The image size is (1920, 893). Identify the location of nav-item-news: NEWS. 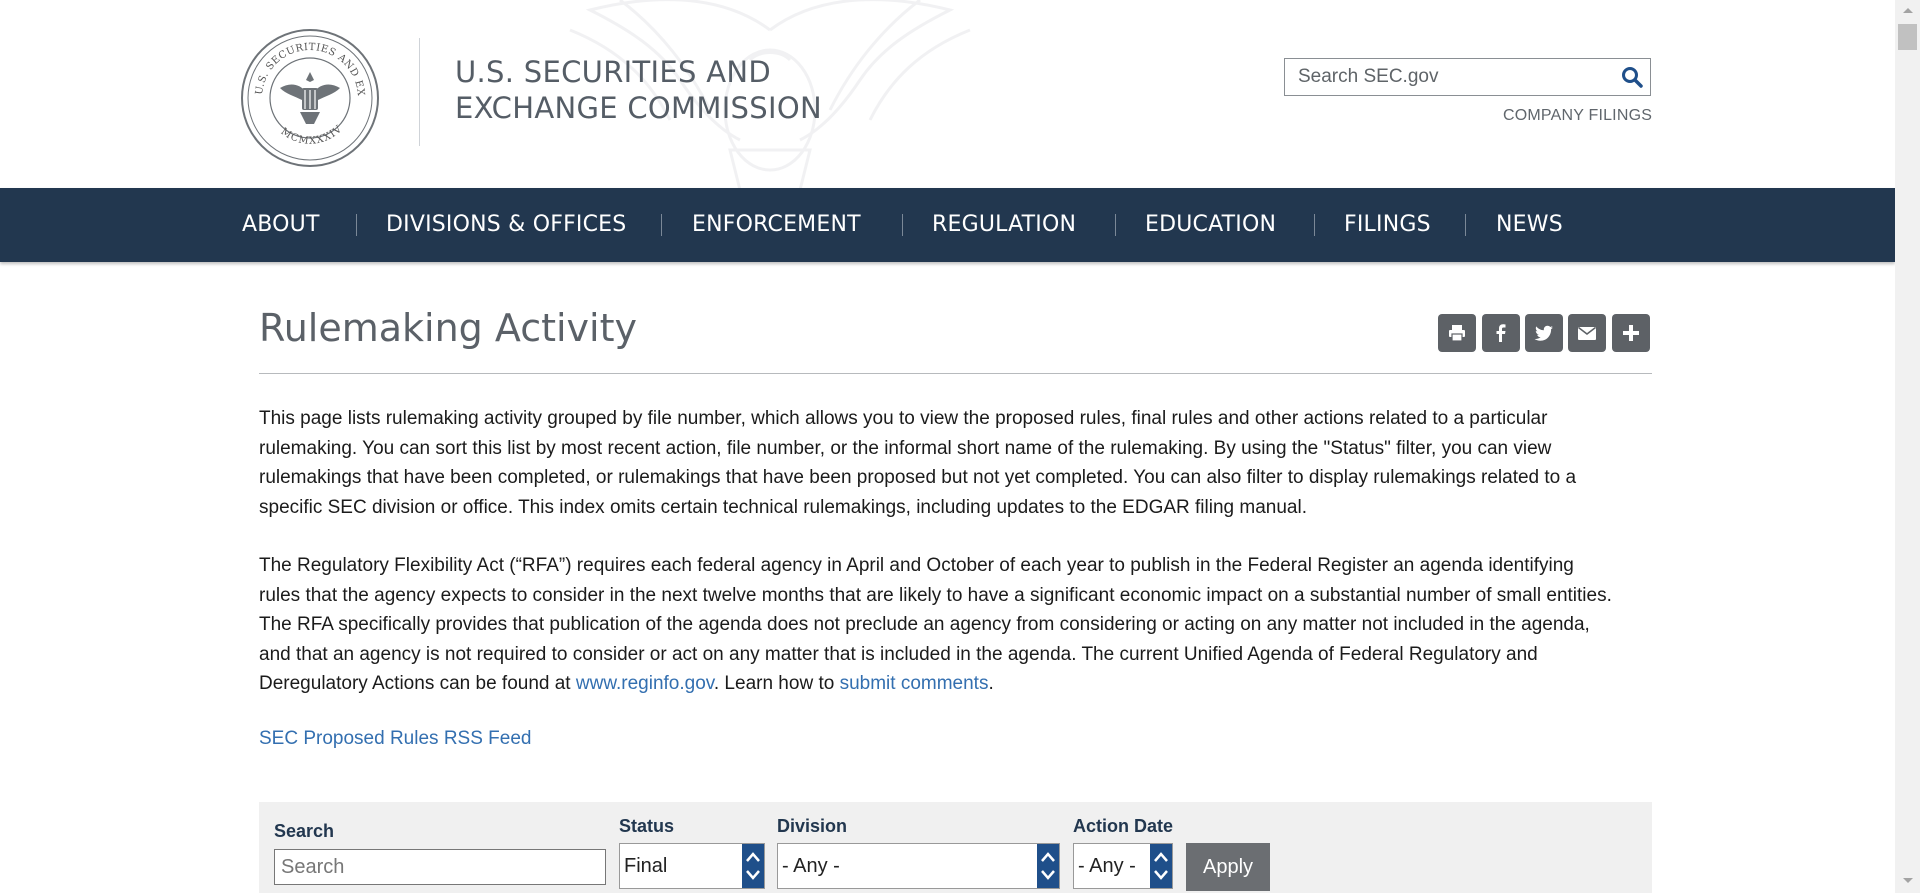
(1529, 225).